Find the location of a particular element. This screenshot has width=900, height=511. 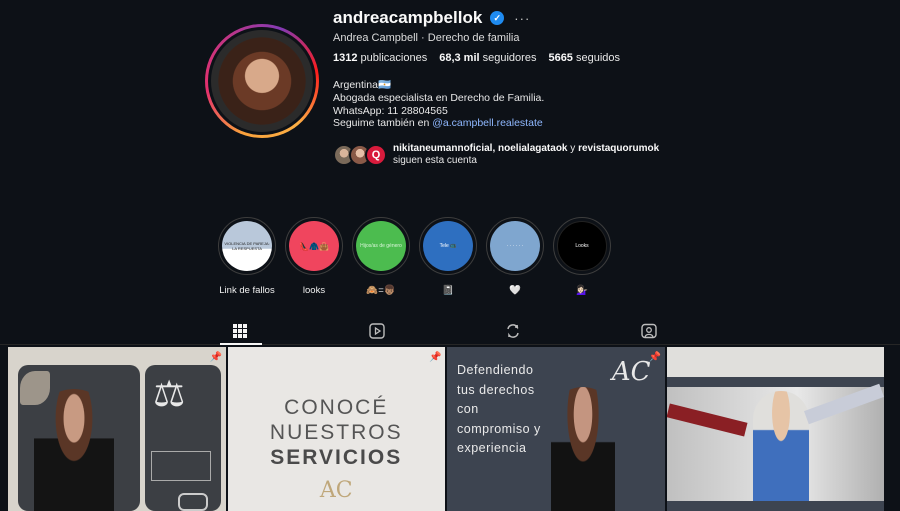

follower-avatars: Q is located at coordinates (360, 155).